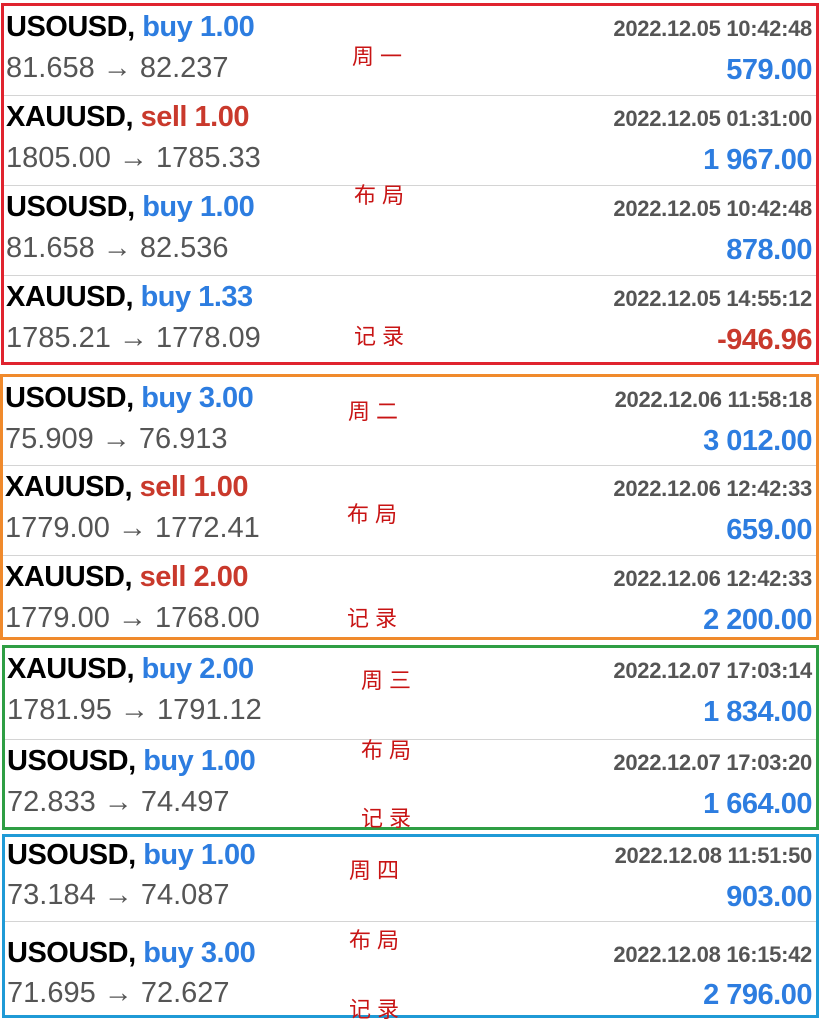  Describe the element at coordinates (376, 412) in the screenshot. I see `handwritten-note-day: 周二` at that location.